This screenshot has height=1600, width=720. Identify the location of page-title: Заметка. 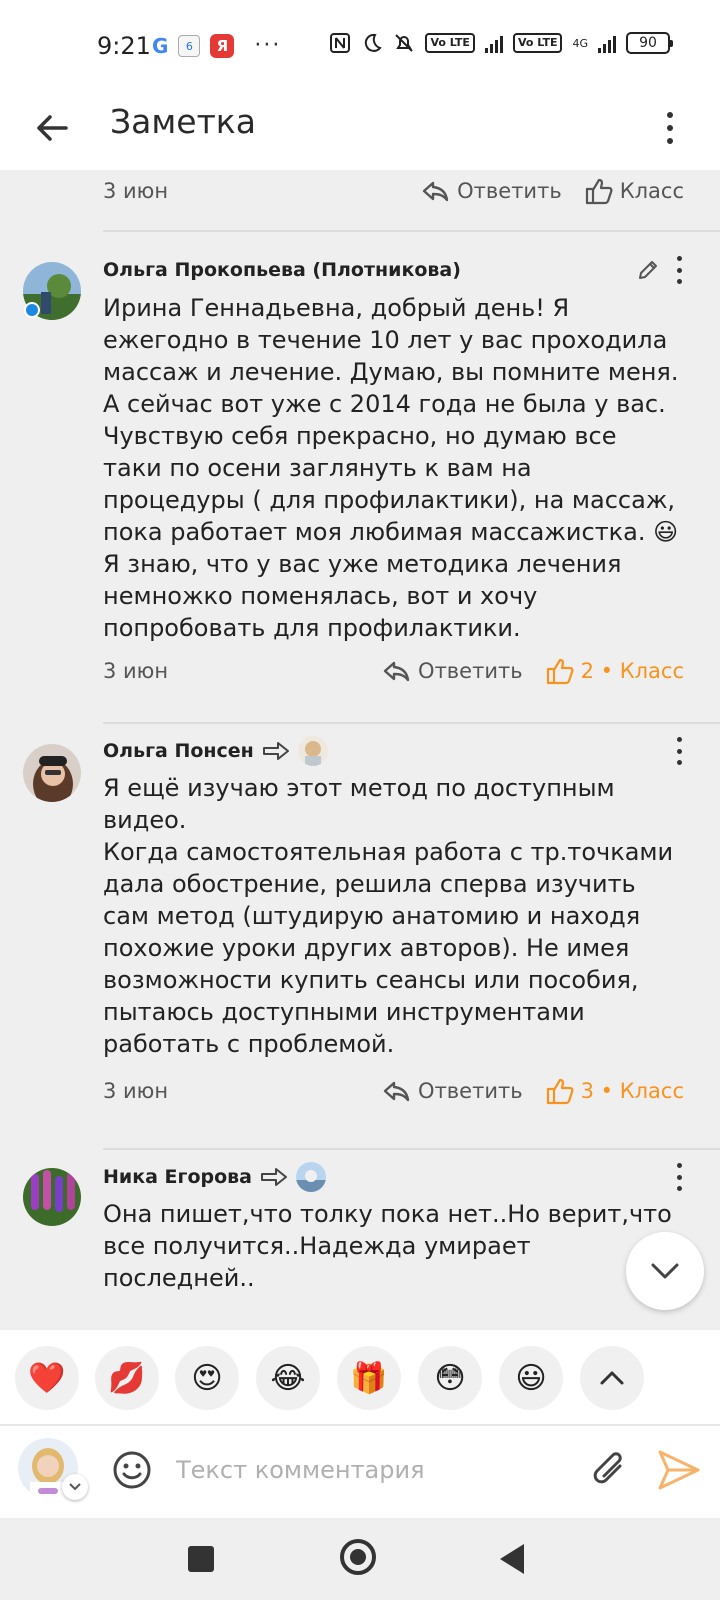
(183, 121).